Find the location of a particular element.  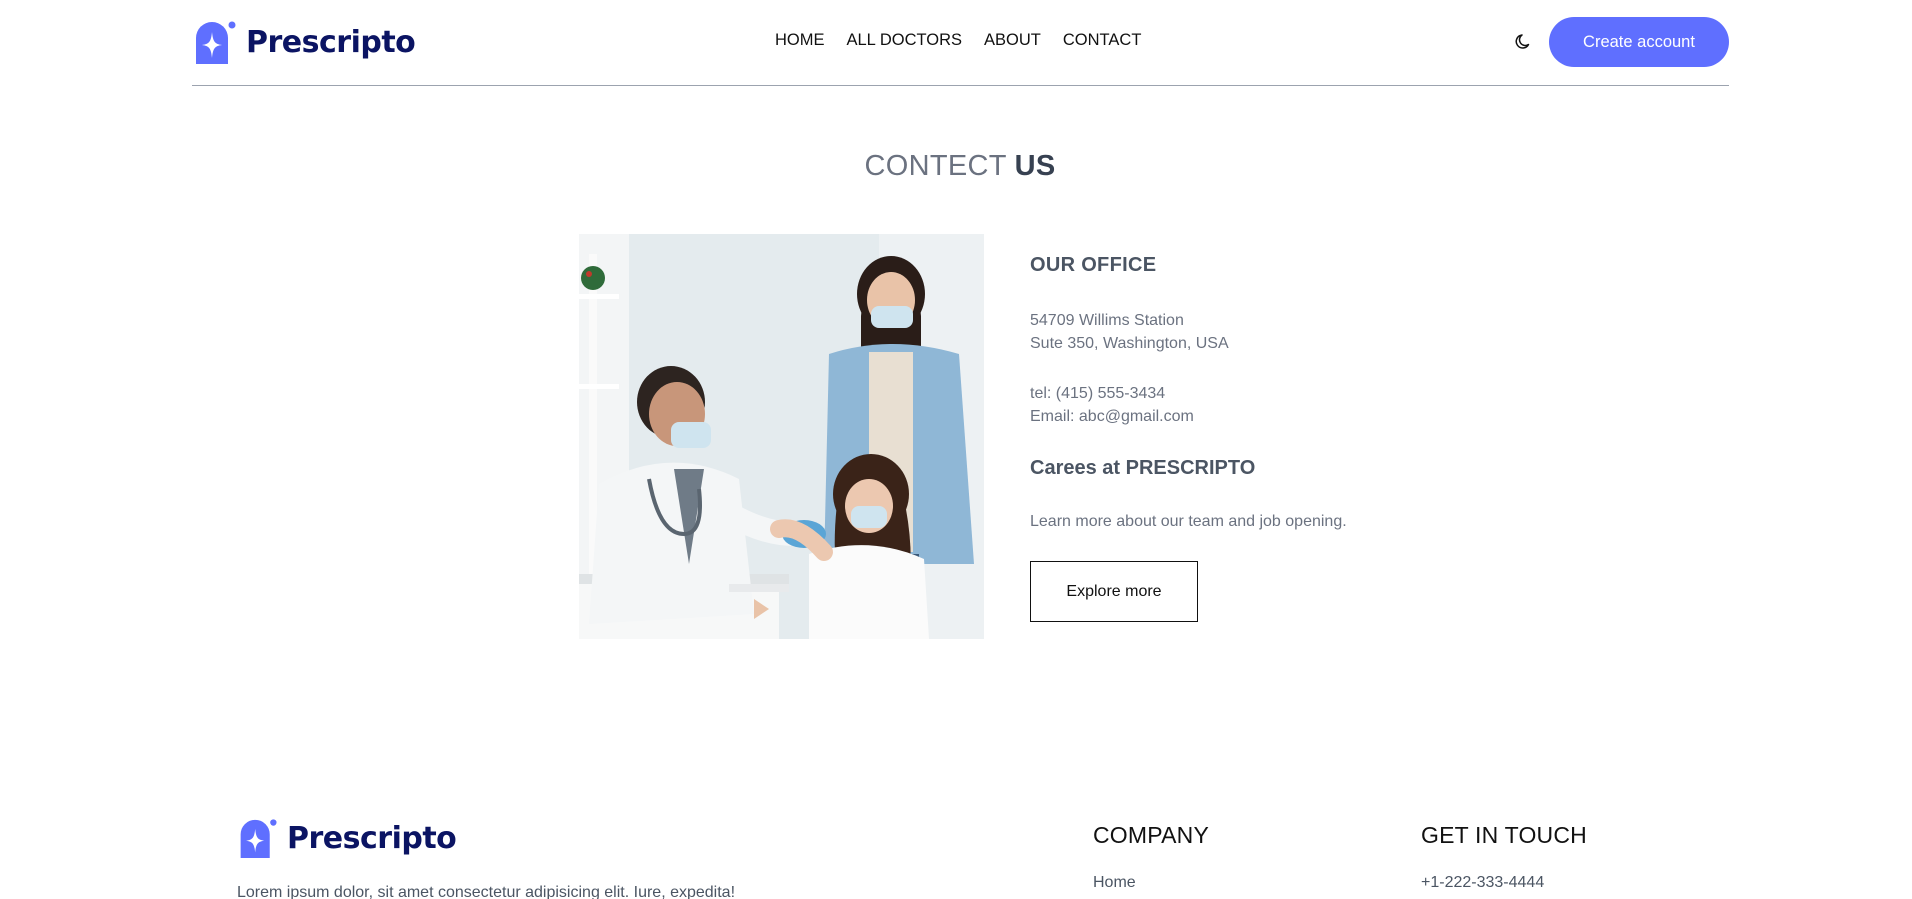

footer-link-home: Home is located at coordinates (1114, 883).